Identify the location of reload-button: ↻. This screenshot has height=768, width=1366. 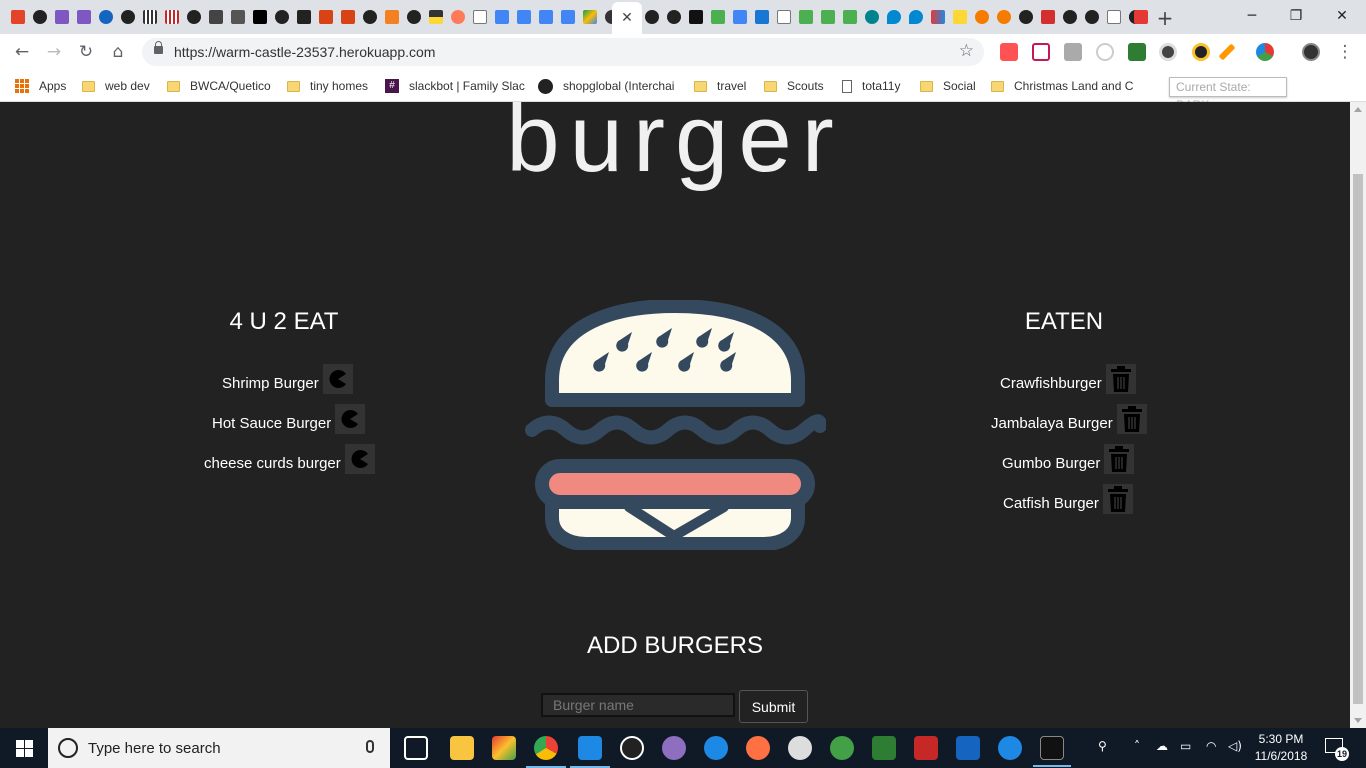
(86, 52).